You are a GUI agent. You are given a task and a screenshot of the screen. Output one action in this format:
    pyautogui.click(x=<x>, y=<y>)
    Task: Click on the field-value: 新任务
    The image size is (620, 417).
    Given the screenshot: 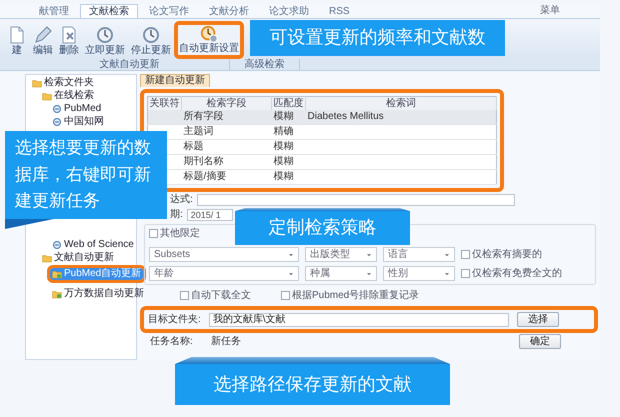 What is the action you would take?
    pyautogui.click(x=225, y=341)
    